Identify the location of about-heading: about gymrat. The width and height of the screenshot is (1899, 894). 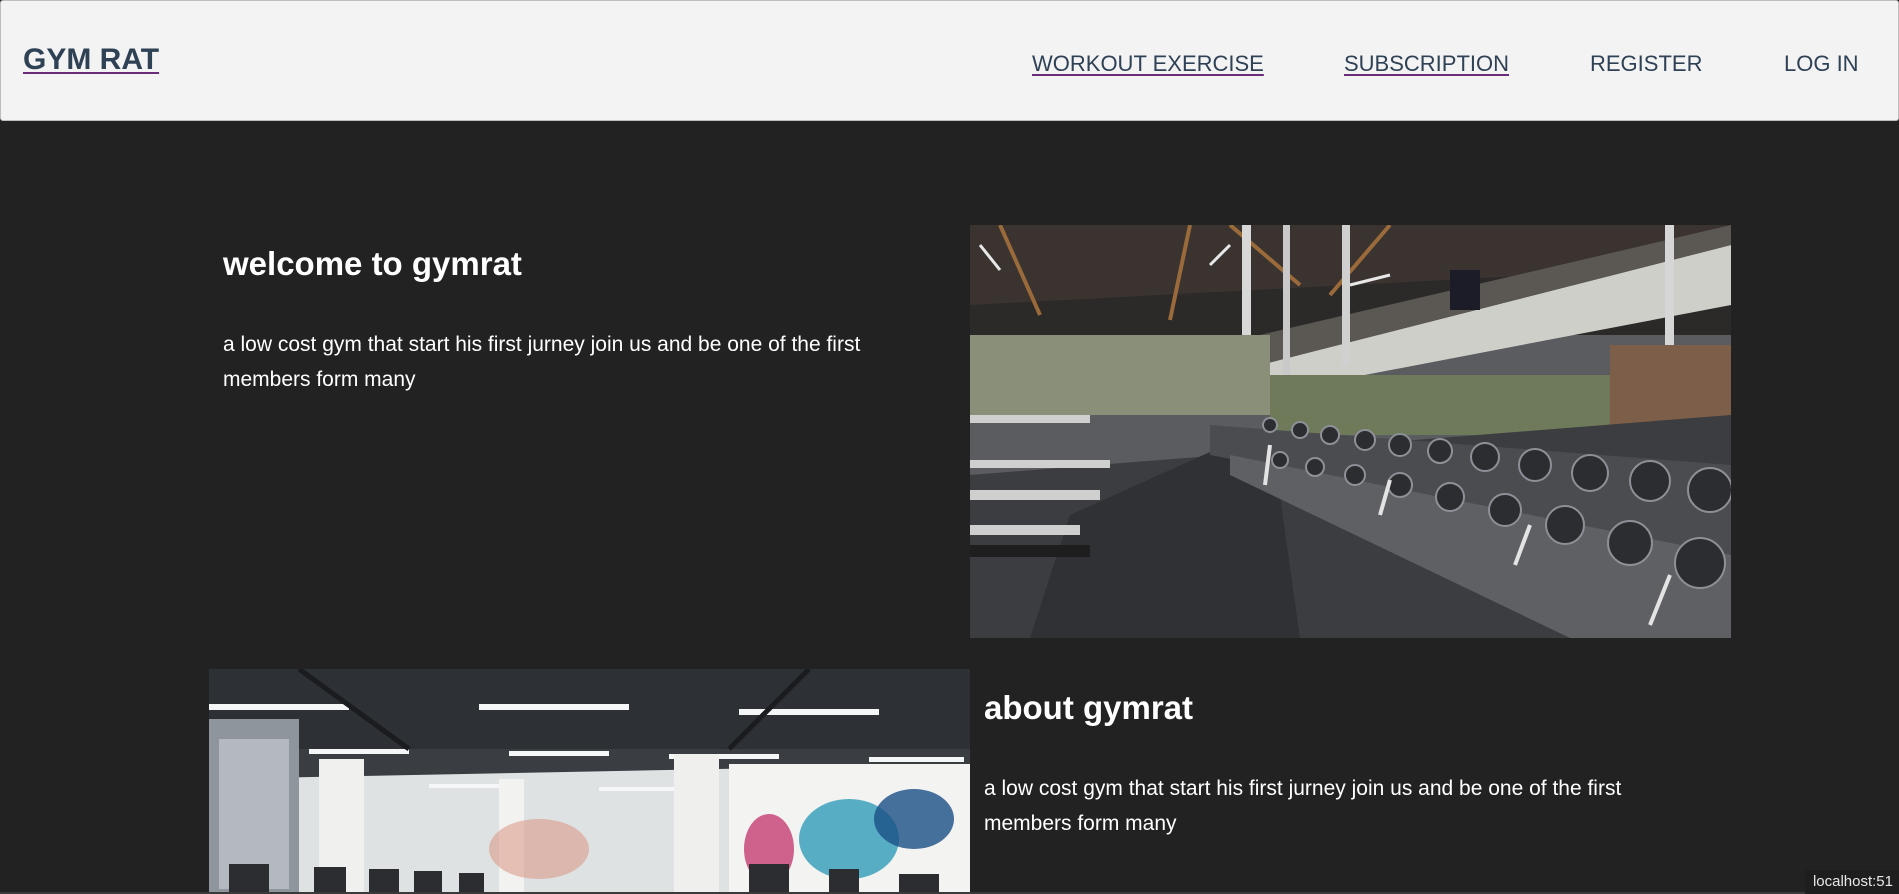
(1089, 707).